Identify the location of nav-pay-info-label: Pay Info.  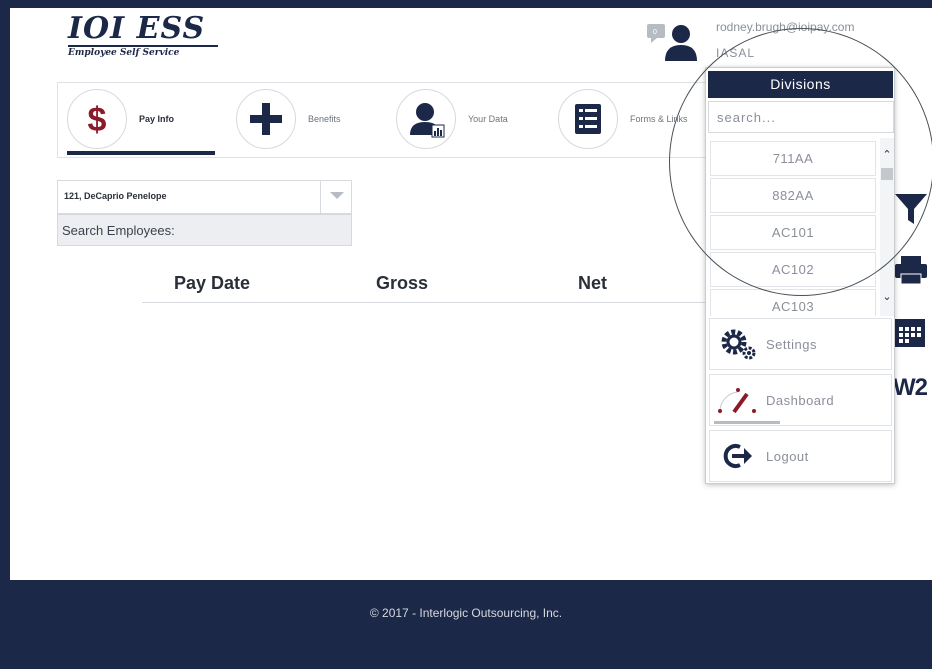
(157, 119).